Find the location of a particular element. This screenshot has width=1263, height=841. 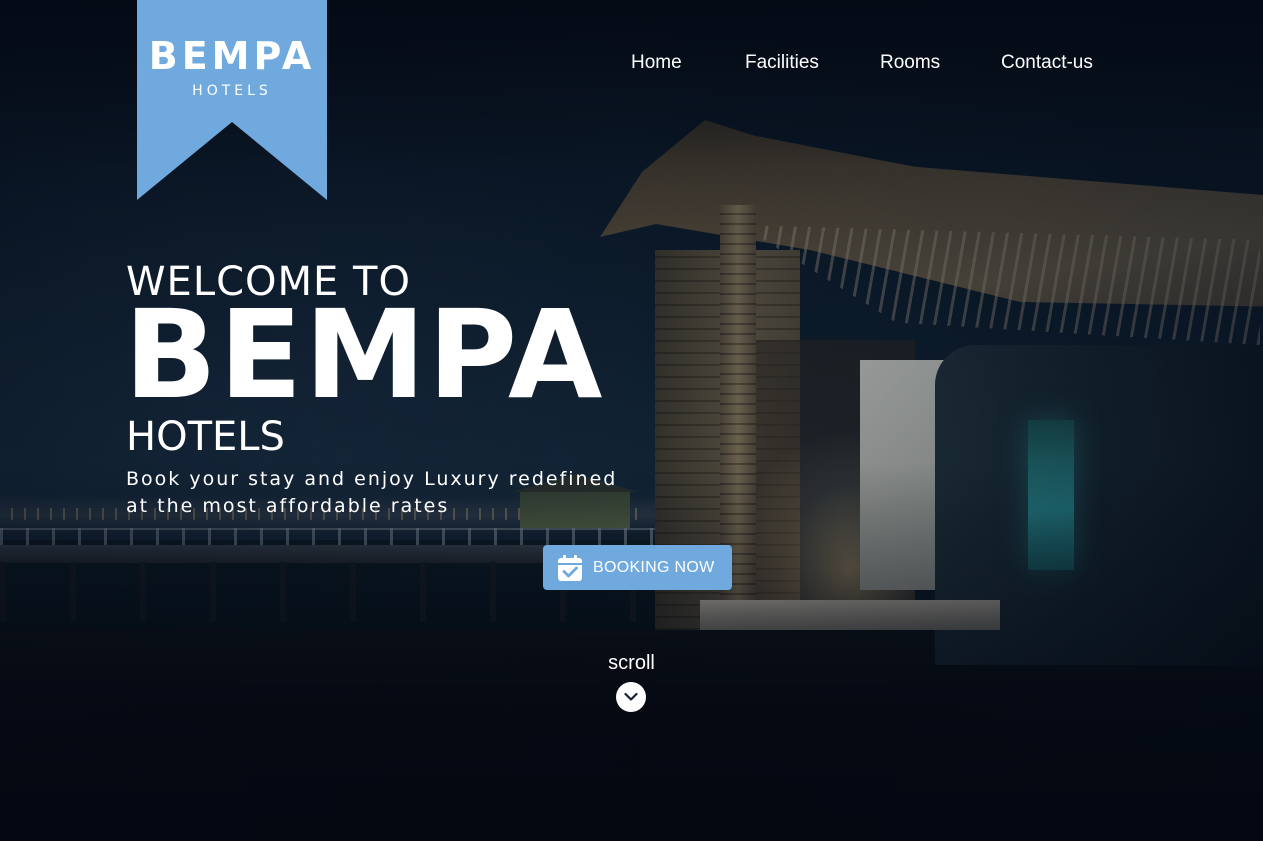

main-nav: Home Facilities Rooms Contact-us is located at coordinates (631, 67).